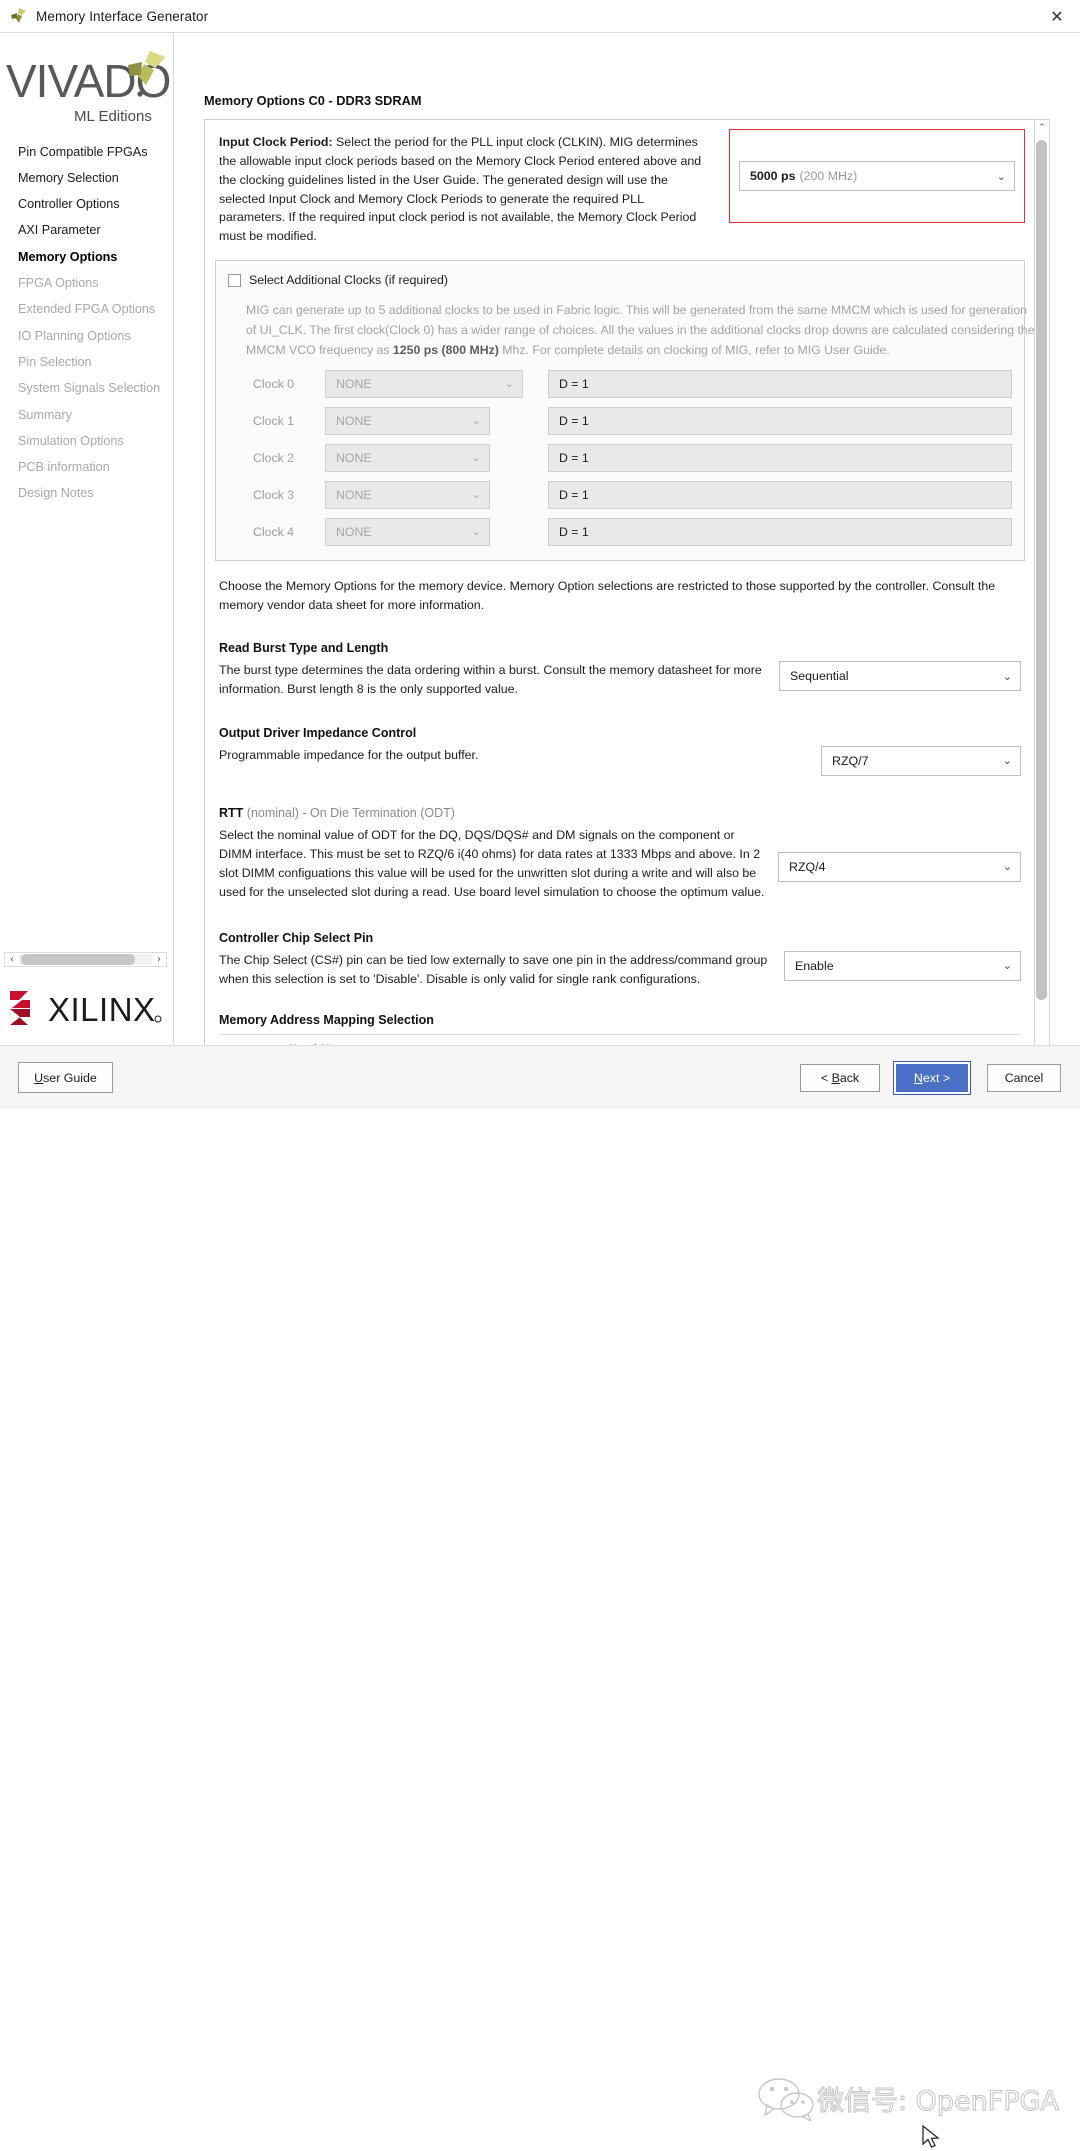 The width and height of the screenshot is (1080, 2151). I want to click on input-clock-period-value: 5000 ps, so click(772, 176).